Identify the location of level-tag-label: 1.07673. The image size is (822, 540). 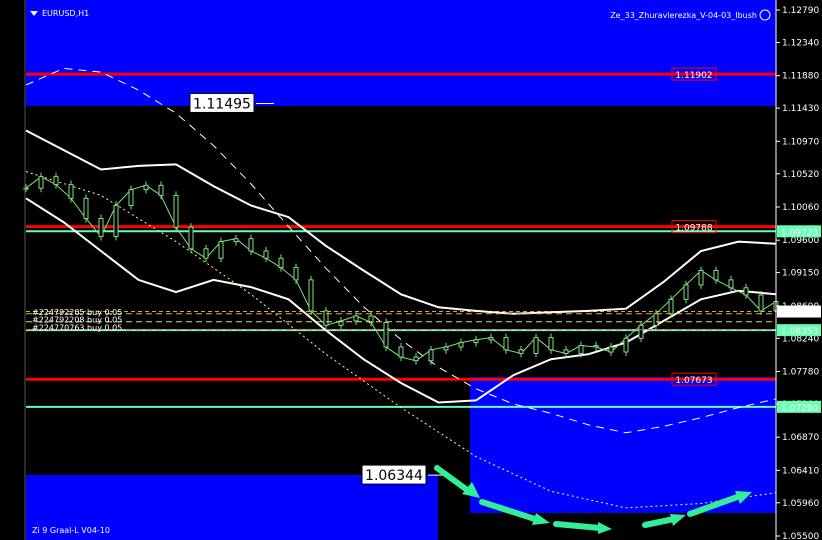
(693, 381).